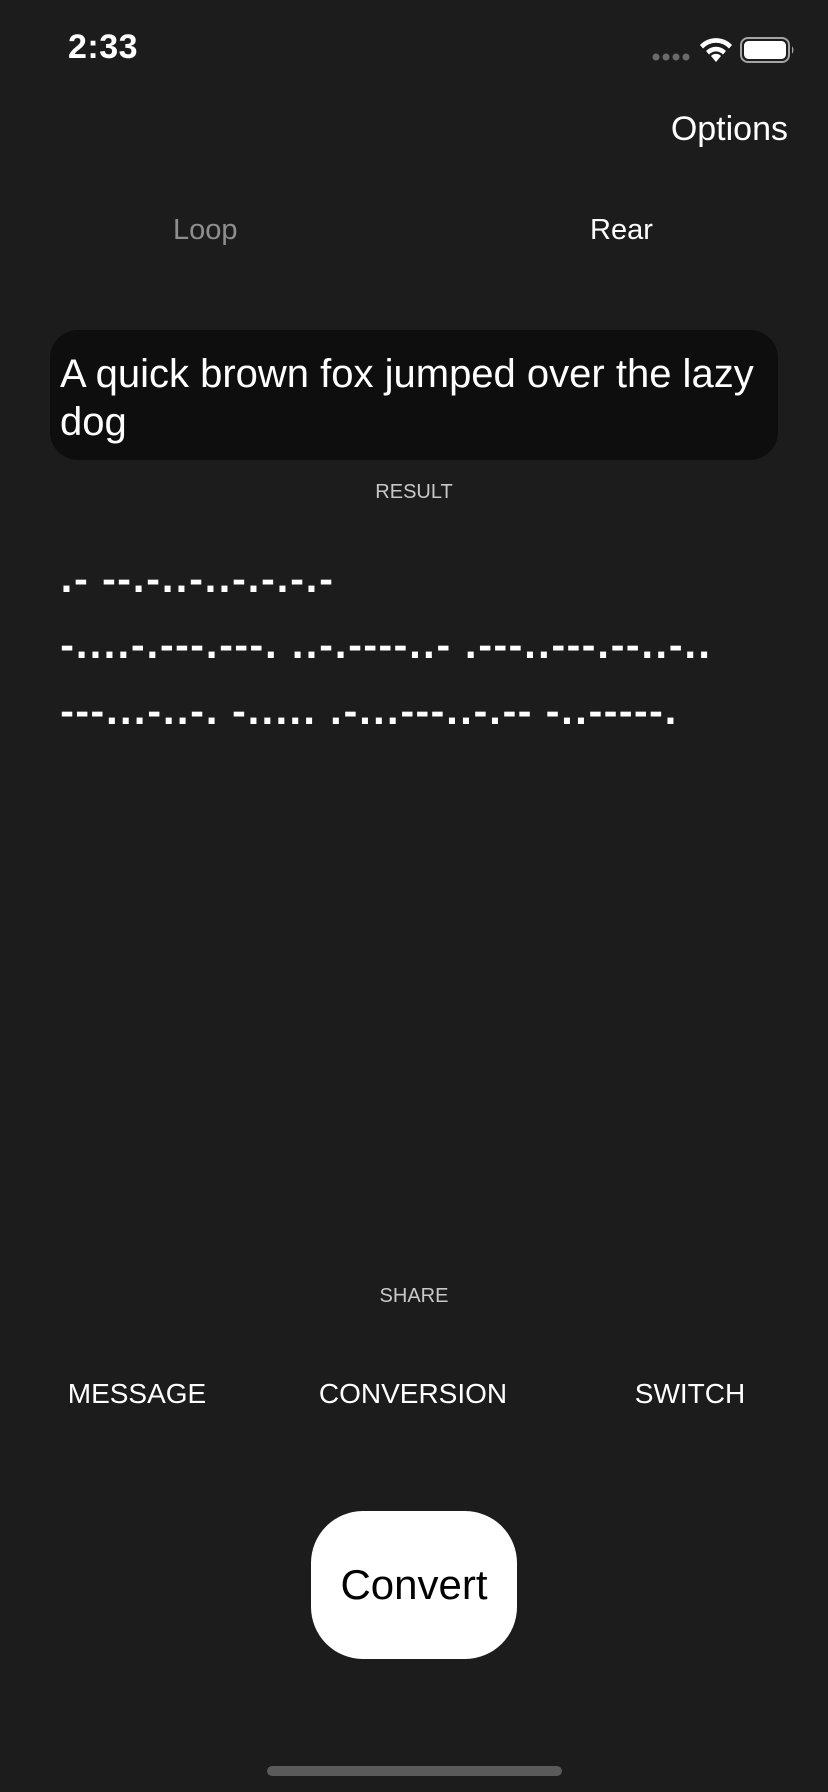 Image resolution: width=828 pixels, height=1792 pixels. Describe the element at coordinates (137, 1394) in the screenshot. I see `message-button: MESSAGE` at that location.